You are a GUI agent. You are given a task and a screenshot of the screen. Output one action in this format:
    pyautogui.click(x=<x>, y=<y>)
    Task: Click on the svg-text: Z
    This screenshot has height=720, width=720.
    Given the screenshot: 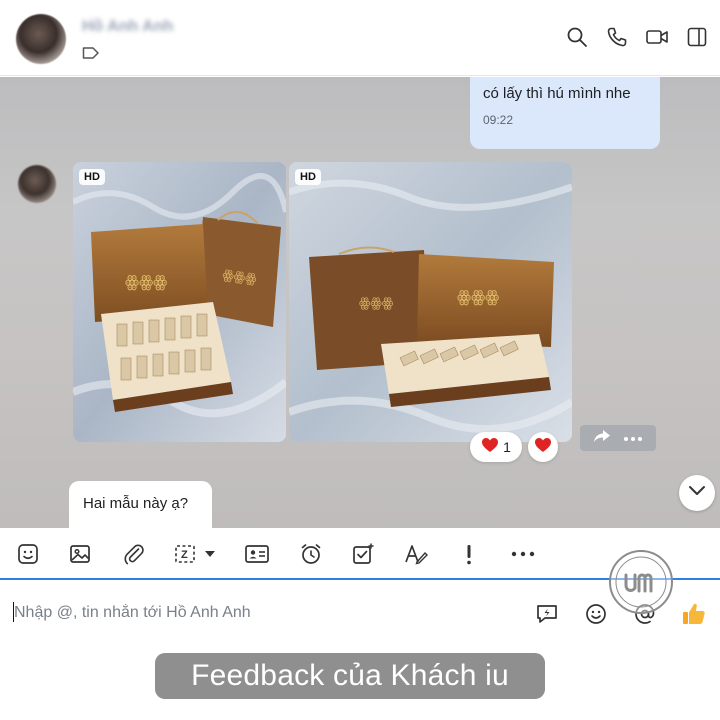 What is the action you would take?
    pyautogui.click(x=184, y=555)
    